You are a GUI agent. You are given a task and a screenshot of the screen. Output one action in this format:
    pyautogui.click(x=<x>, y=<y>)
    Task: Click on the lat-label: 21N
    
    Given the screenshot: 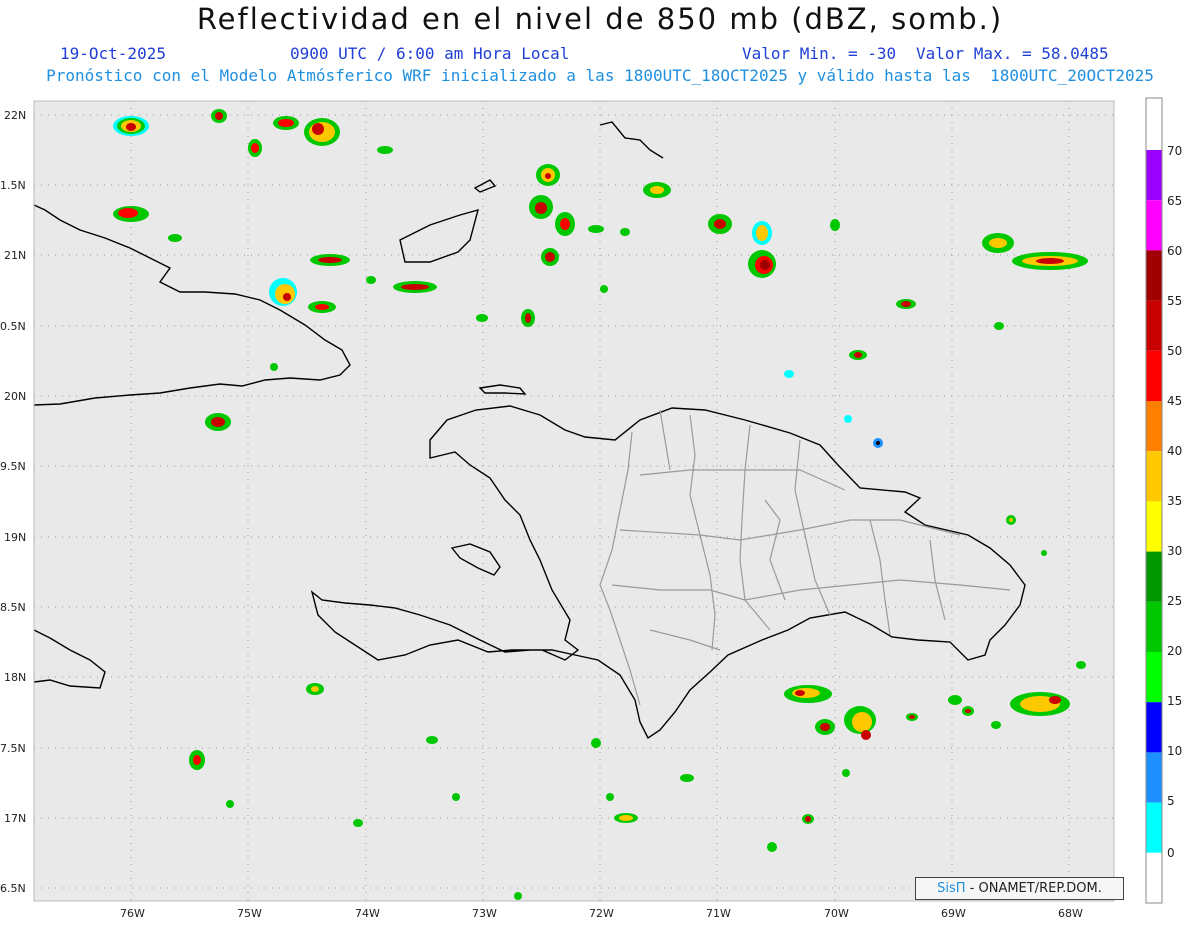 What is the action you would take?
    pyautogui.click(x=15, y=255)
    